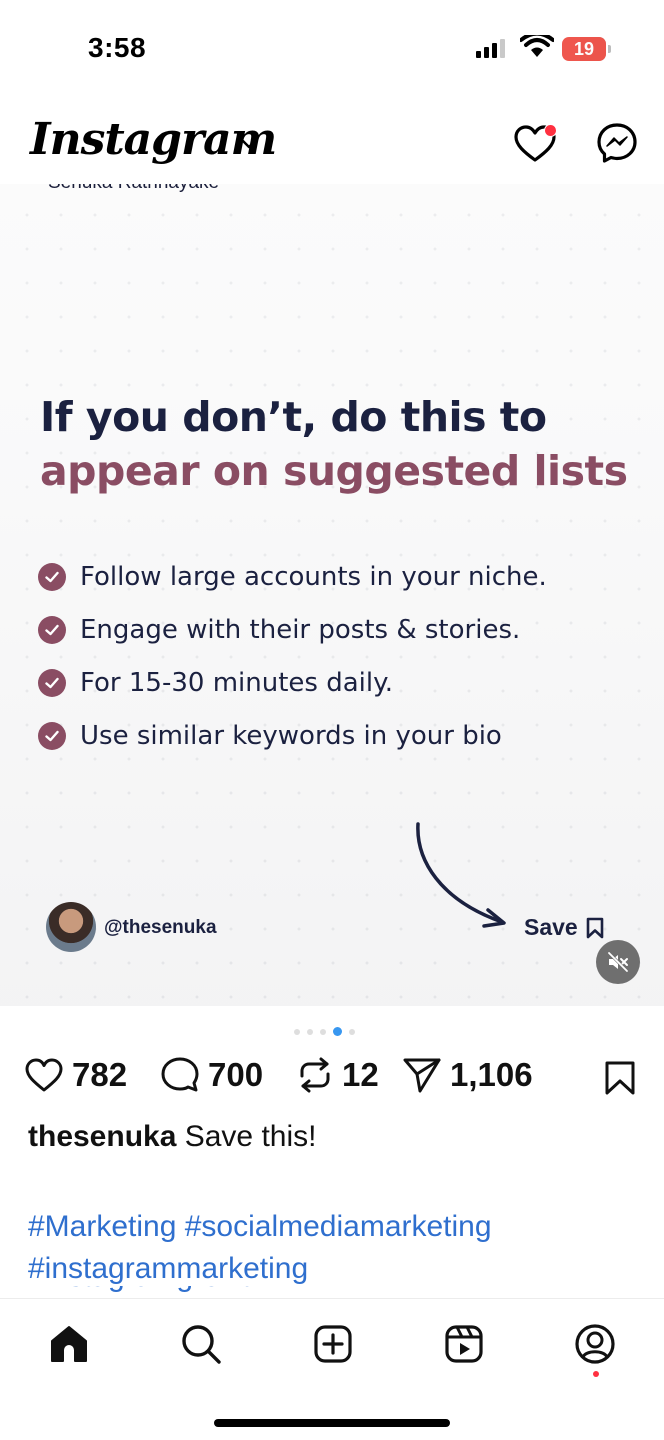 The width and height of the screenshot is (664, 1440). I want to click on headline-line-1: If you don’t, do this to, so click(293, 417).